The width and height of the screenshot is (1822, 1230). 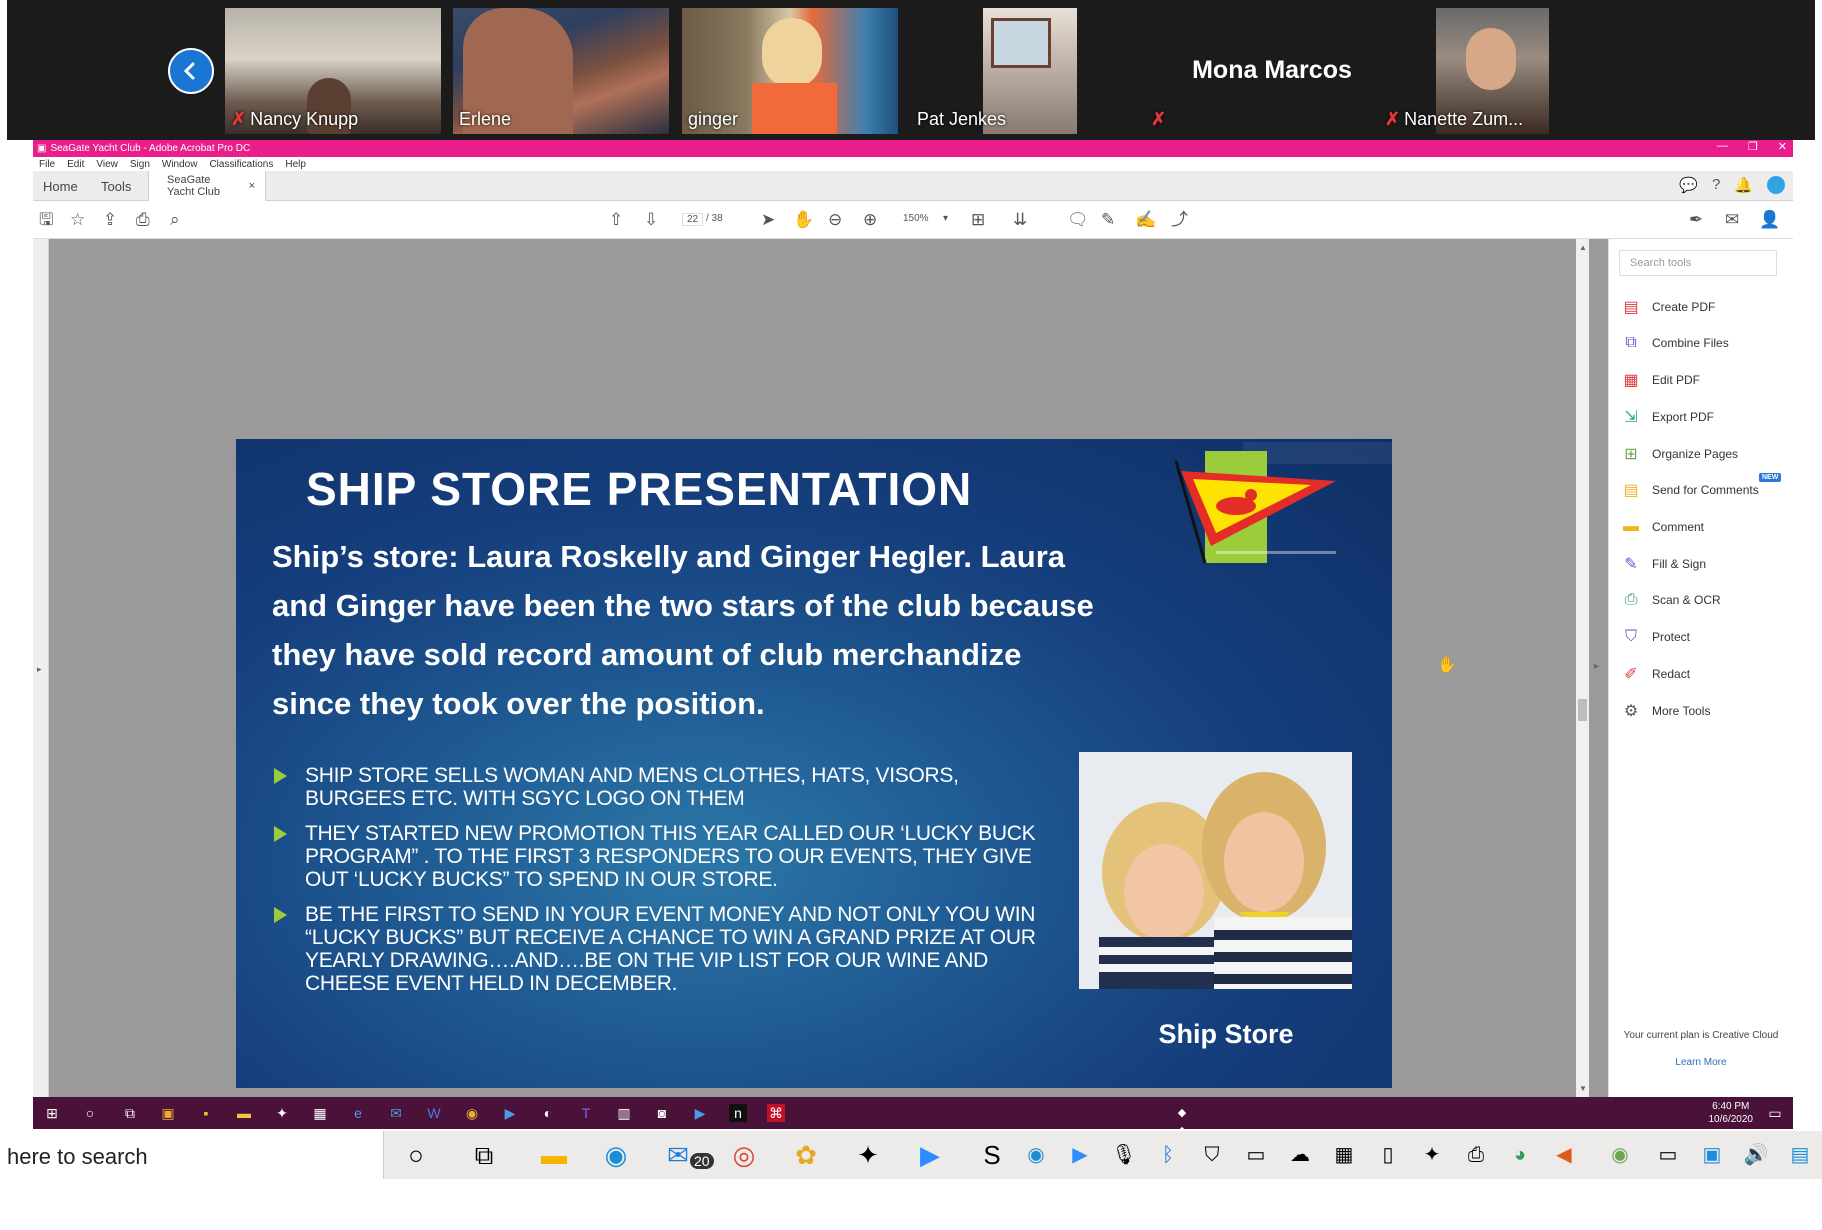 I want to click on dropbox-icon: ✦, so click(x=1432, y=1155).